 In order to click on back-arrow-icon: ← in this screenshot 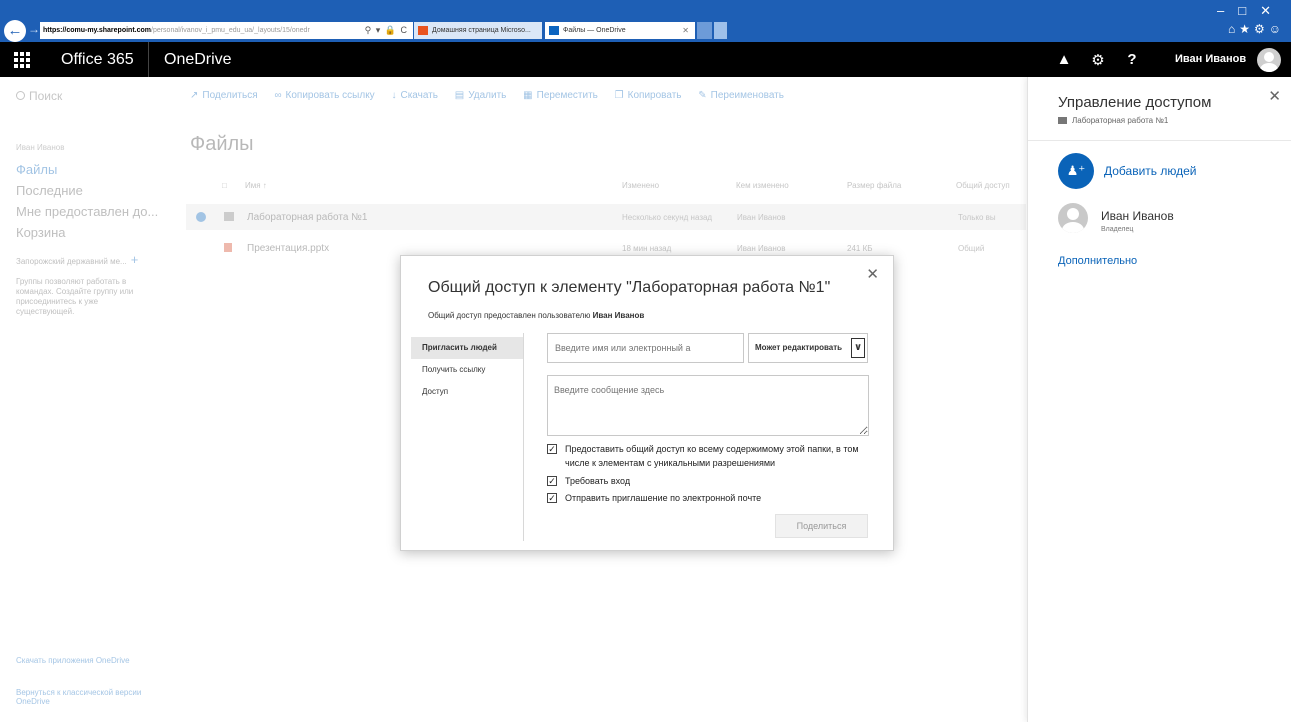, I will do `click(15, 31)`.